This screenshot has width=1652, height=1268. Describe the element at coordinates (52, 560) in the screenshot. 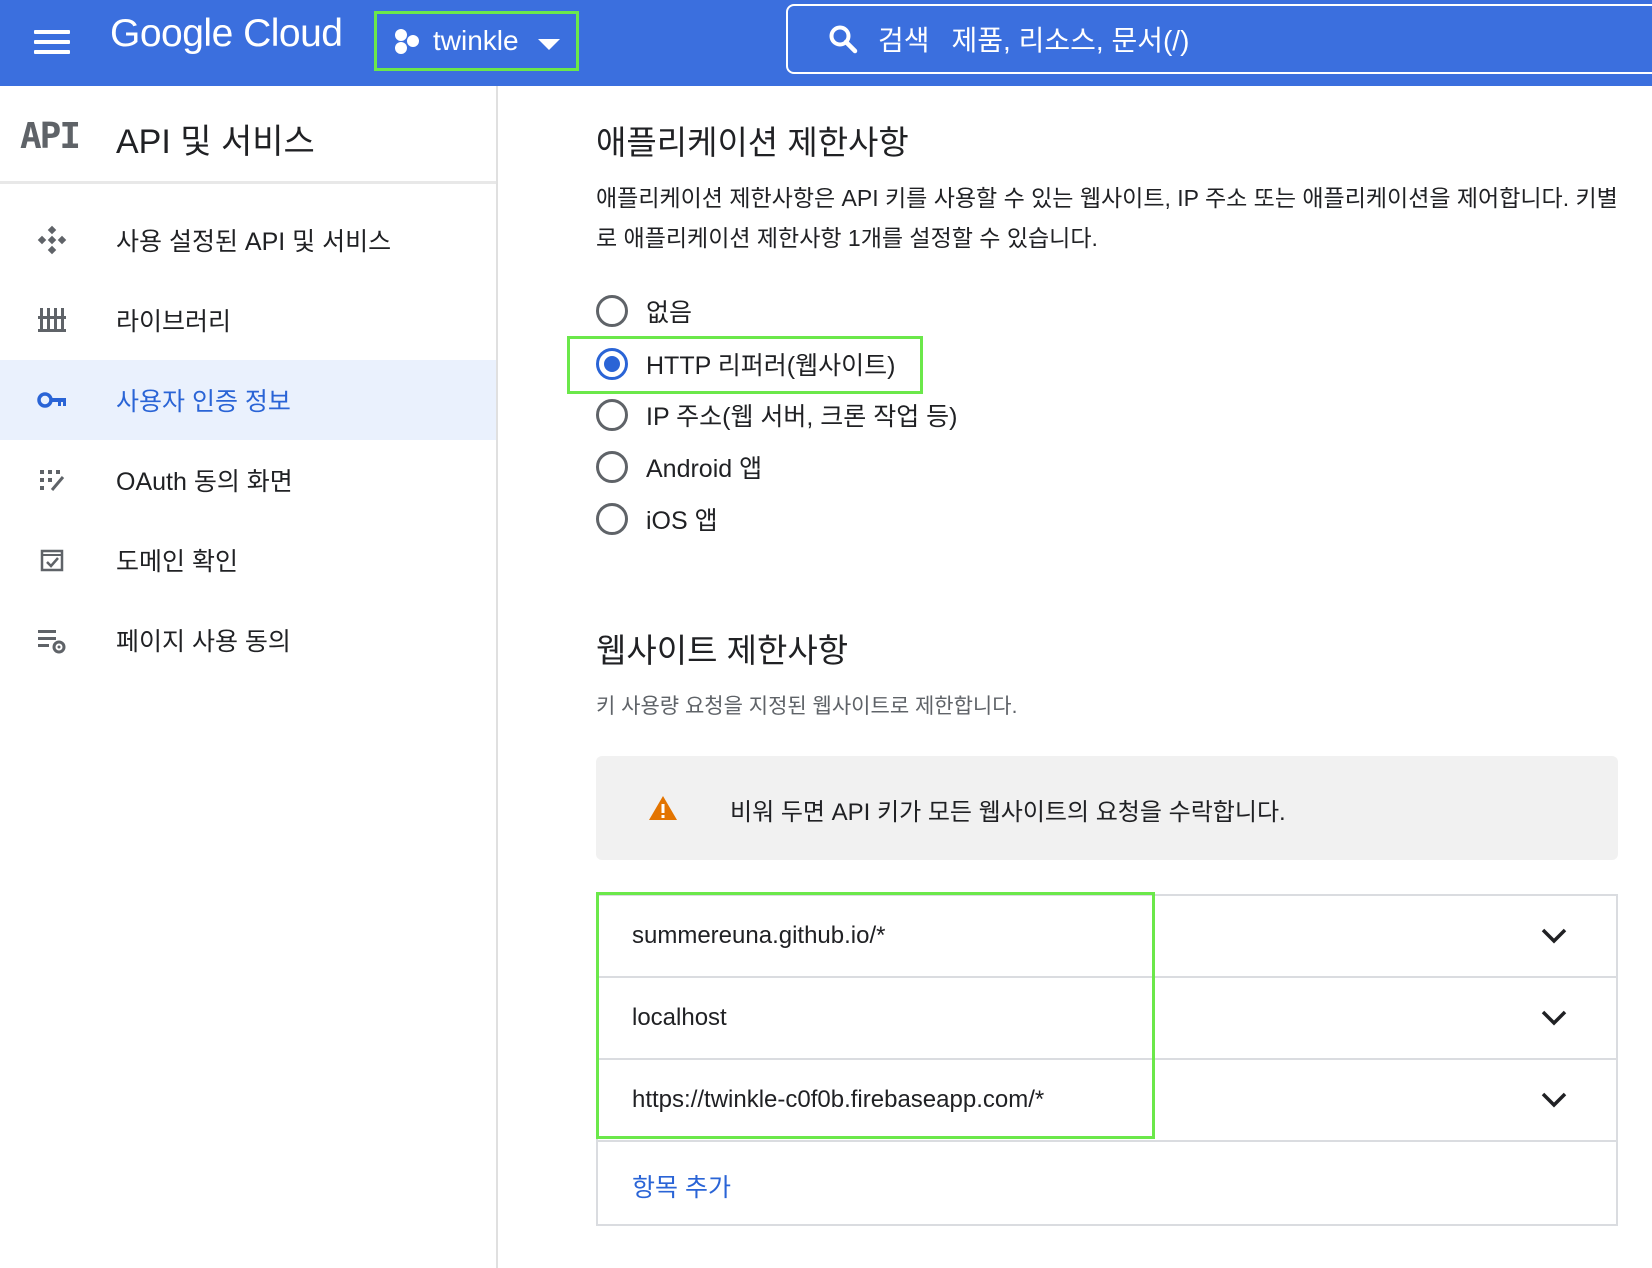

I see `domain-verify-icon` at that location.